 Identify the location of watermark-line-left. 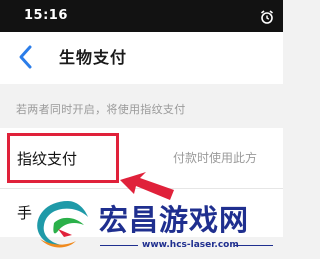
(119, 245).